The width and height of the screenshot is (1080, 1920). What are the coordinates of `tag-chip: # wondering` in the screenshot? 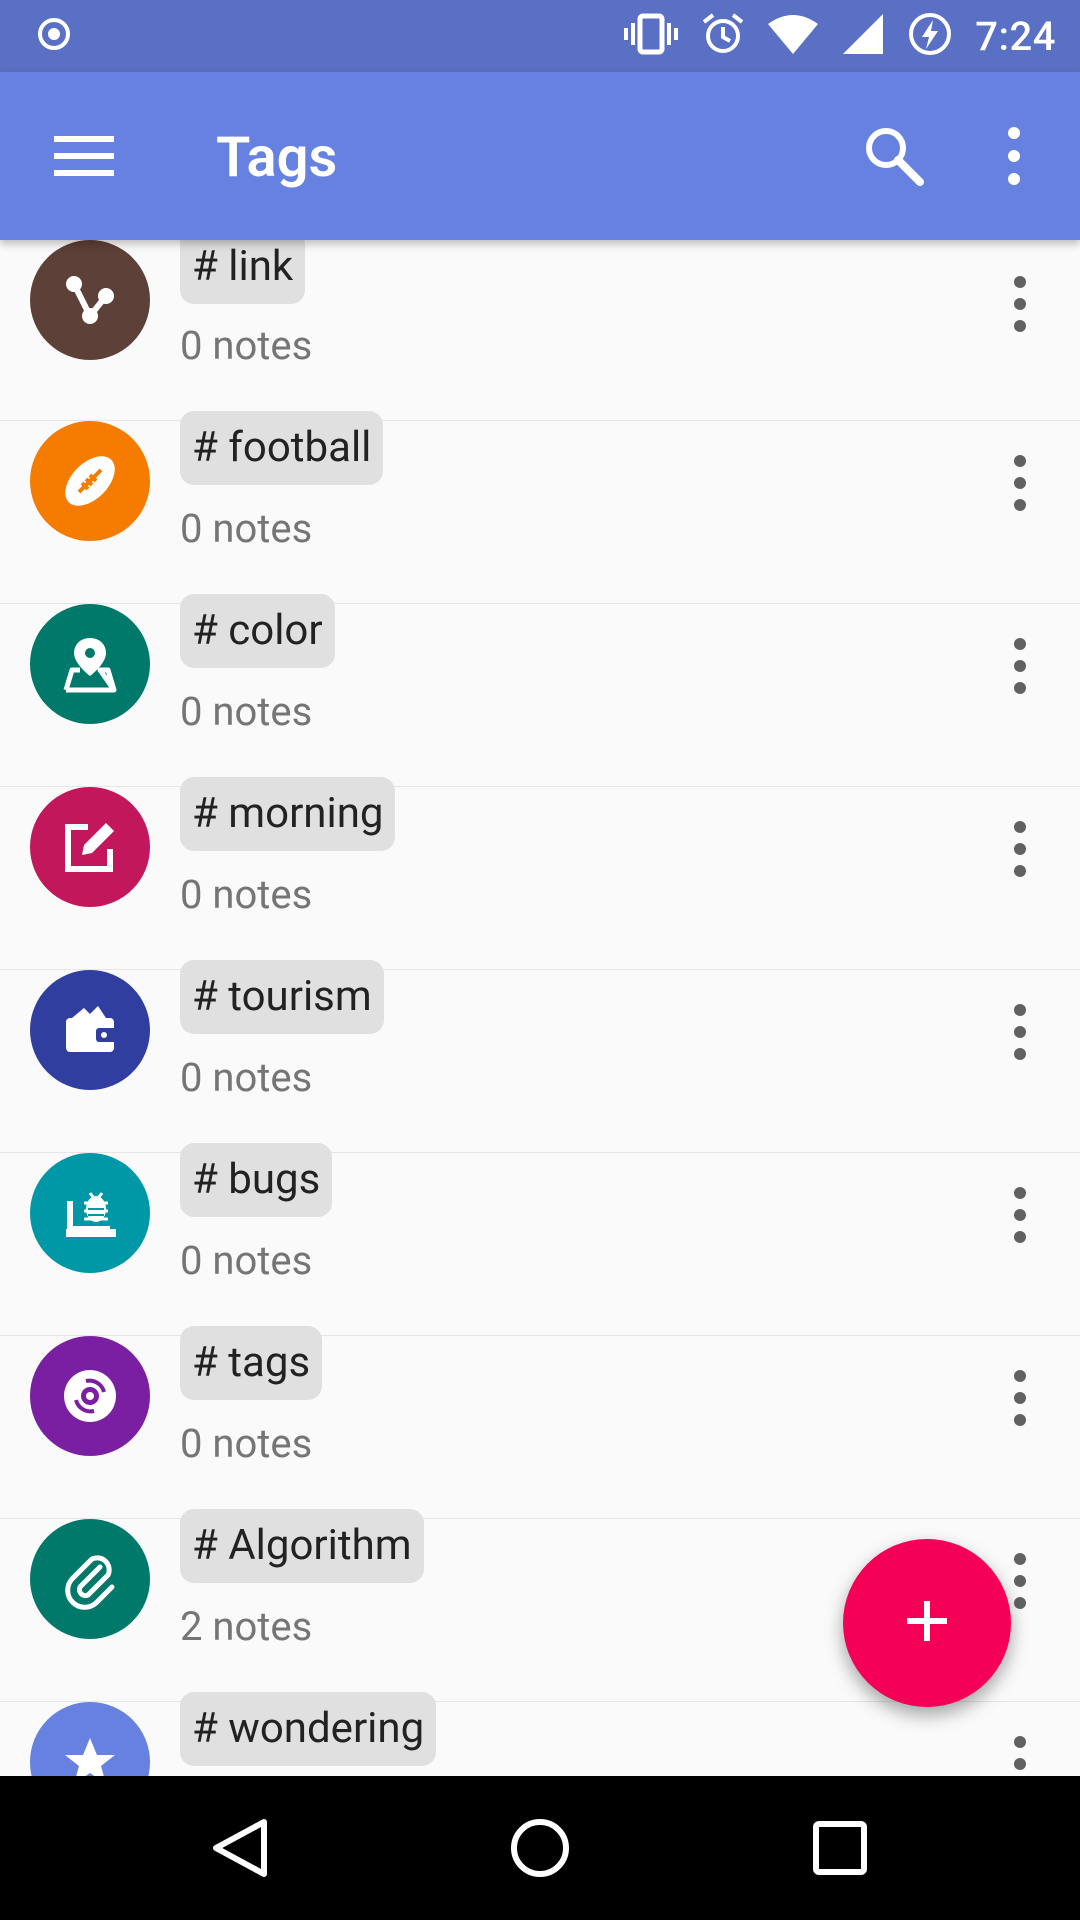 It's located at (308, 1729).